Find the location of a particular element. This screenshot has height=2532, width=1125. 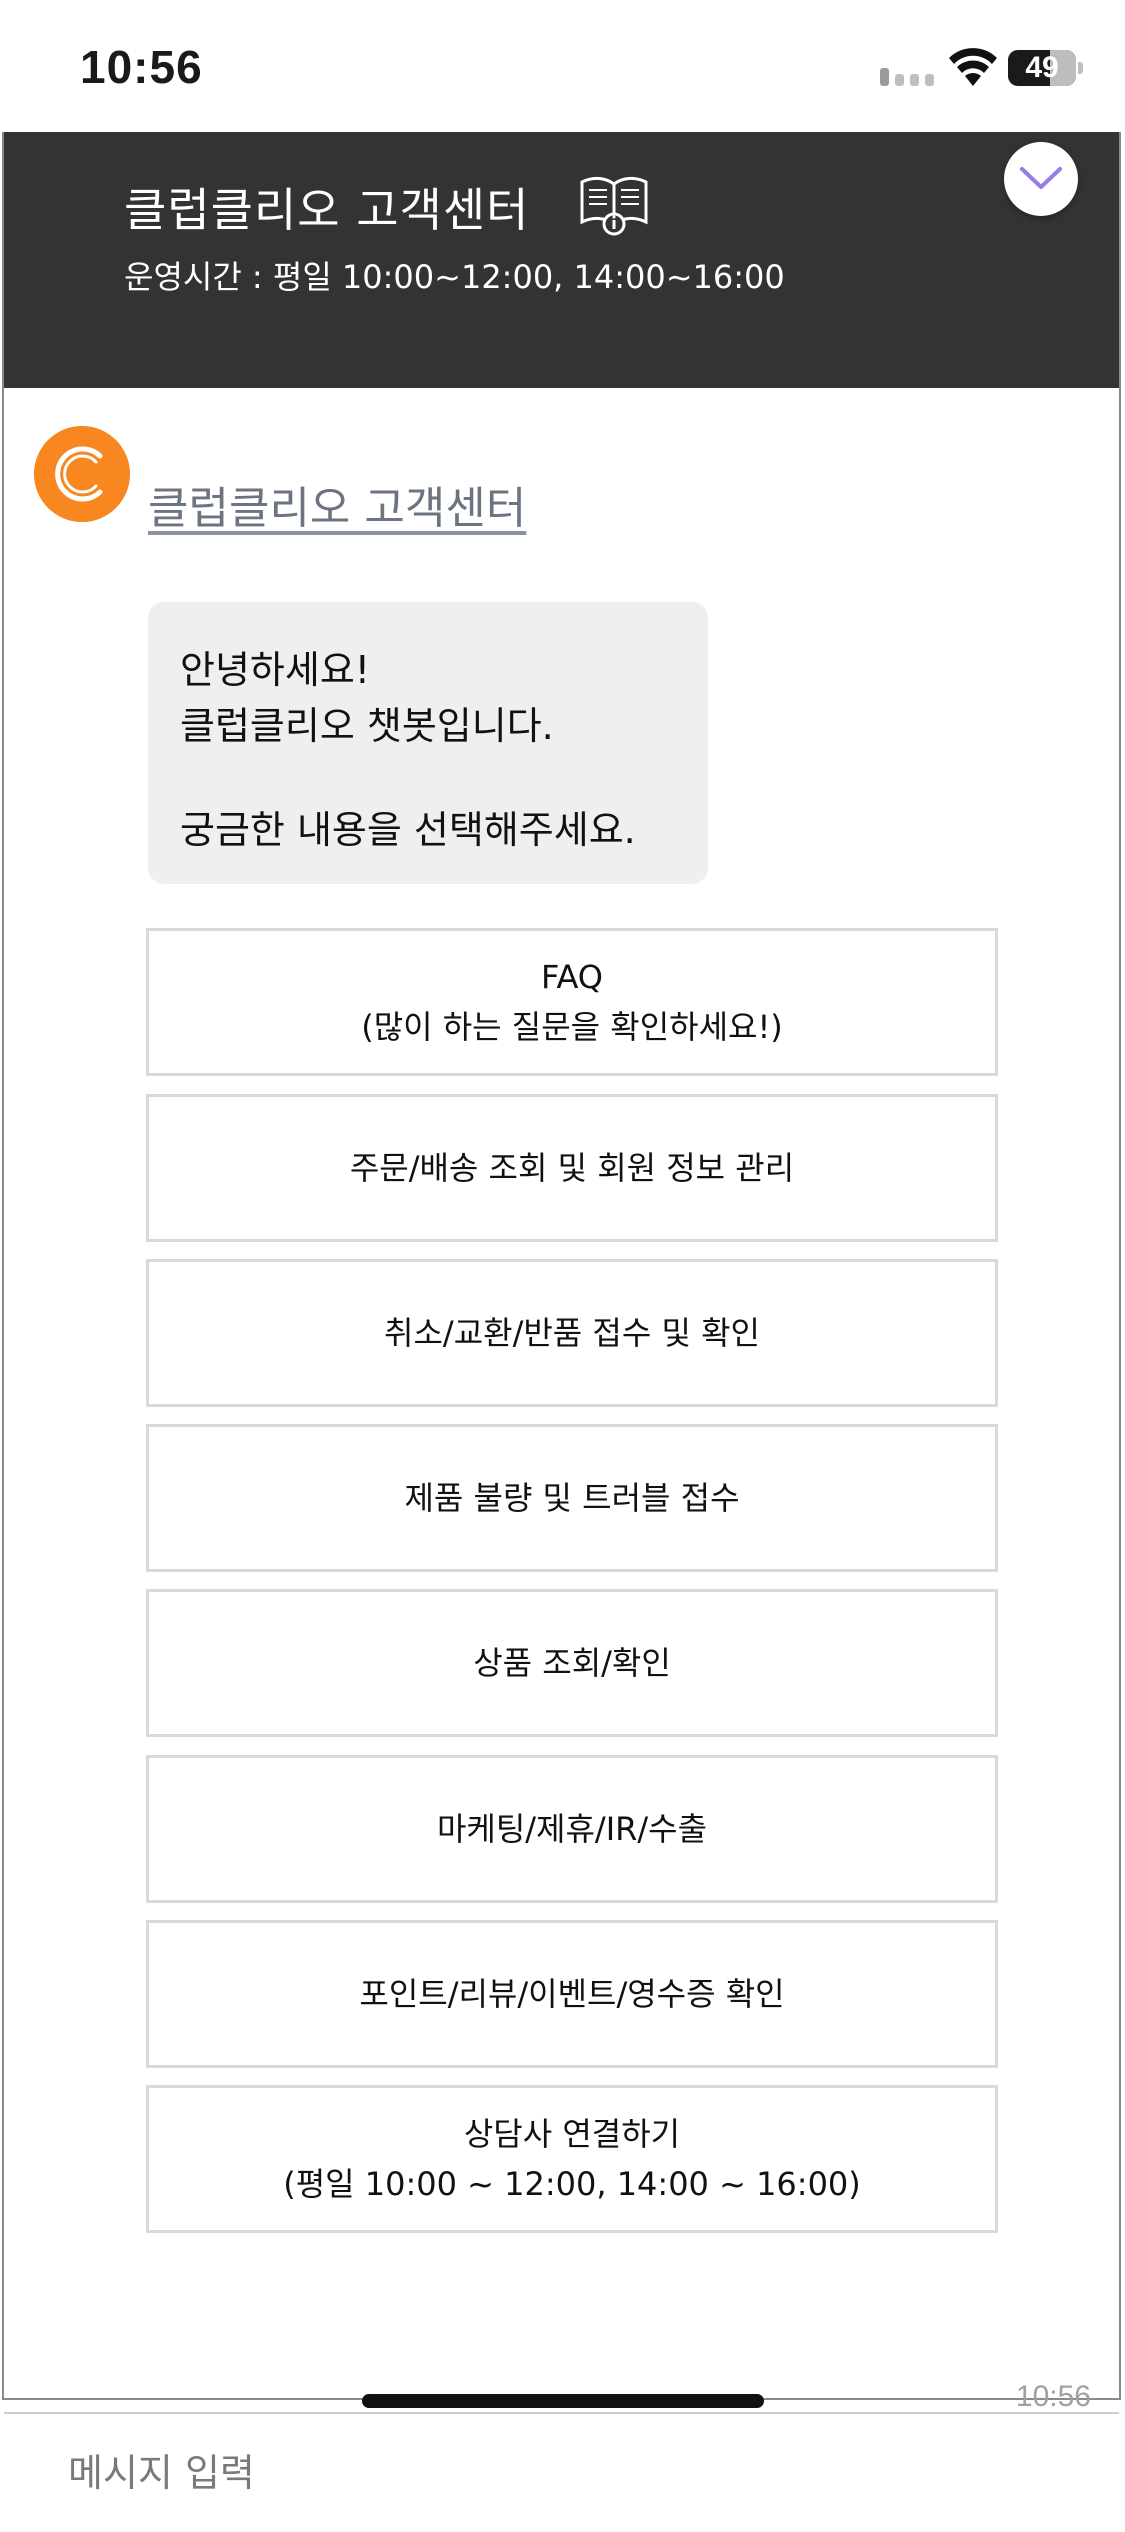

menu-button-sublabel: (평일 10:00 ~ 12:00, 14:00 ~ 16:00) is located at coordinates (572, 2184).